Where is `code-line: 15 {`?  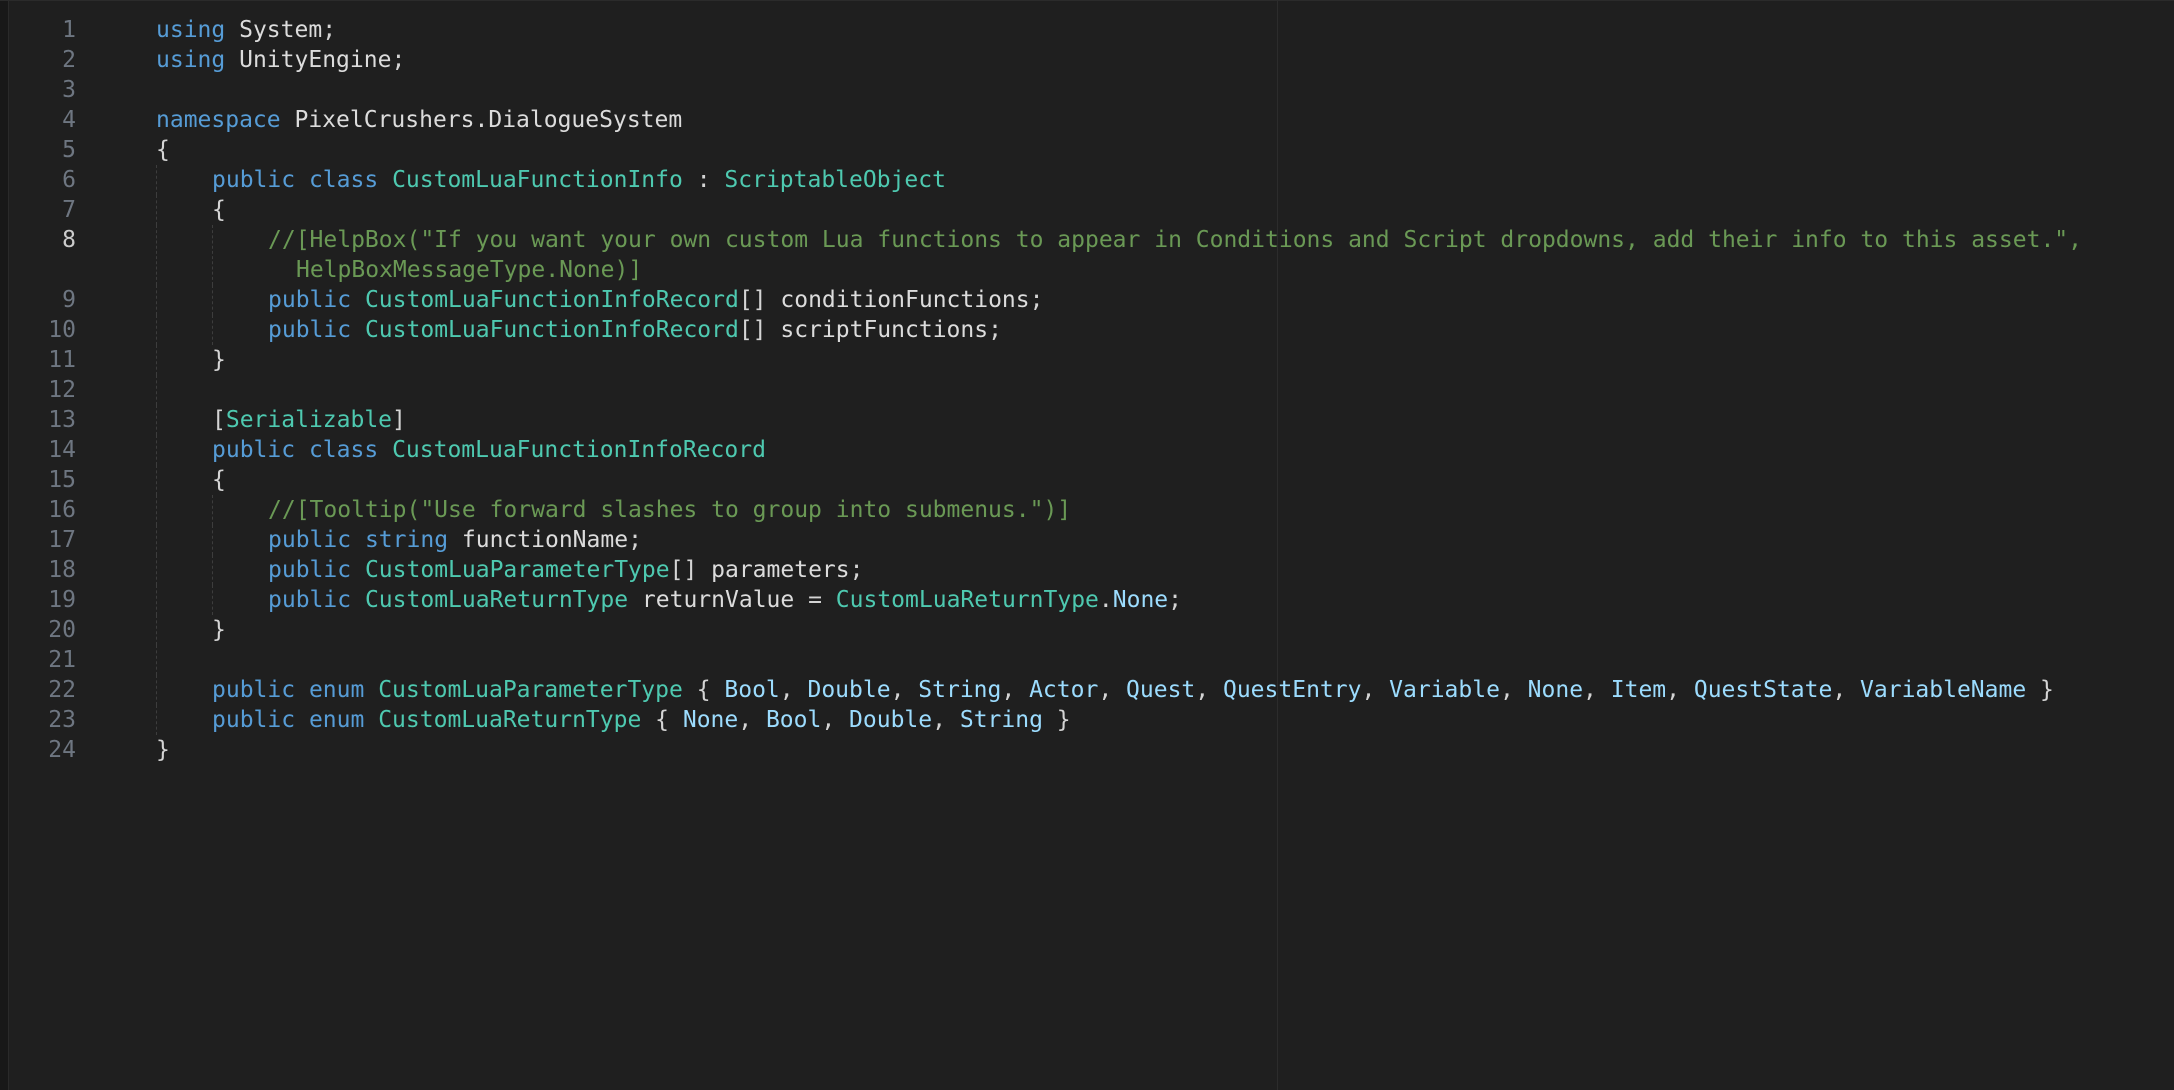
code-line: 15 { is located at coordinates (1087, 480).